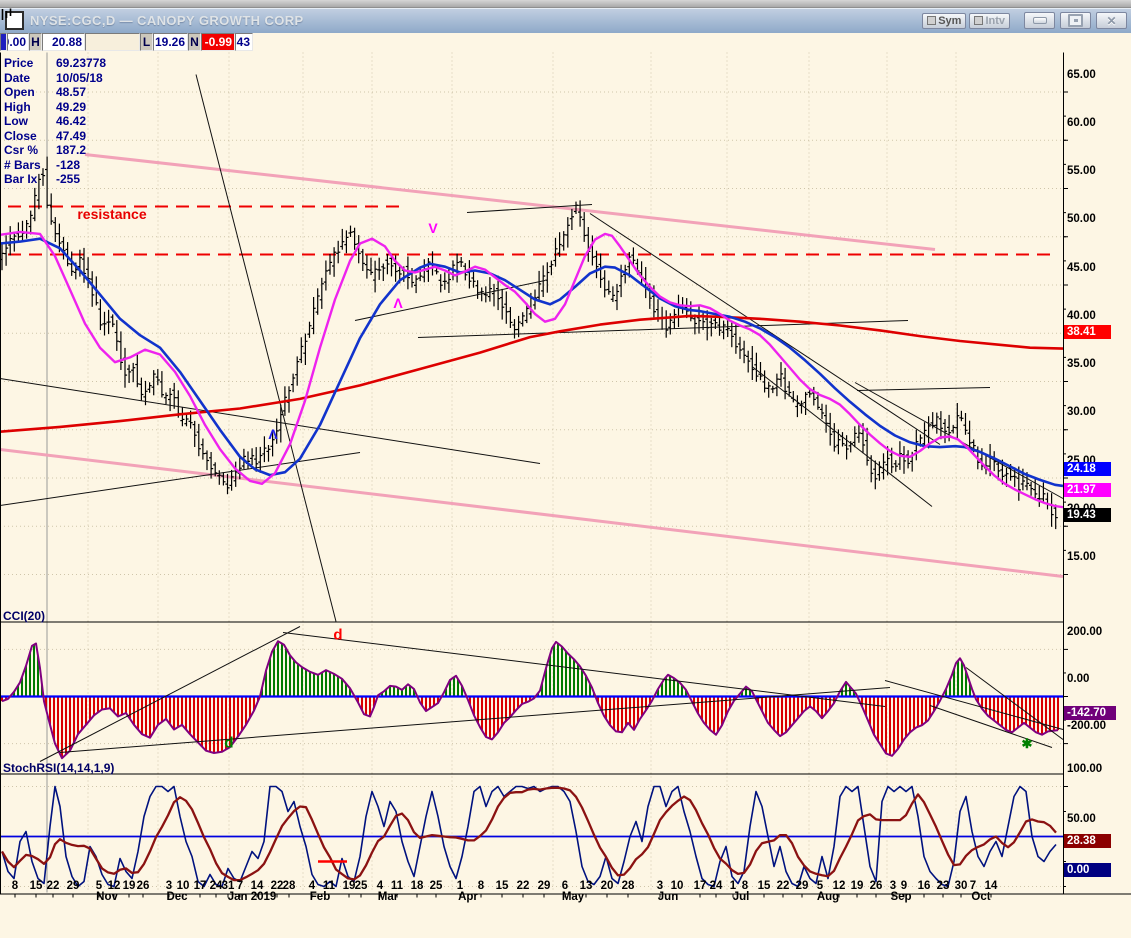  I want to click on close-icon: ✕, so click(1111, 20).